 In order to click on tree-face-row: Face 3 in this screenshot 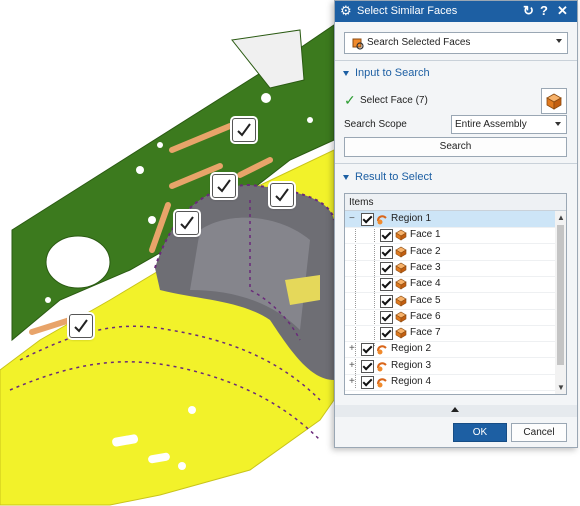, I will do `click(450, 268)`.